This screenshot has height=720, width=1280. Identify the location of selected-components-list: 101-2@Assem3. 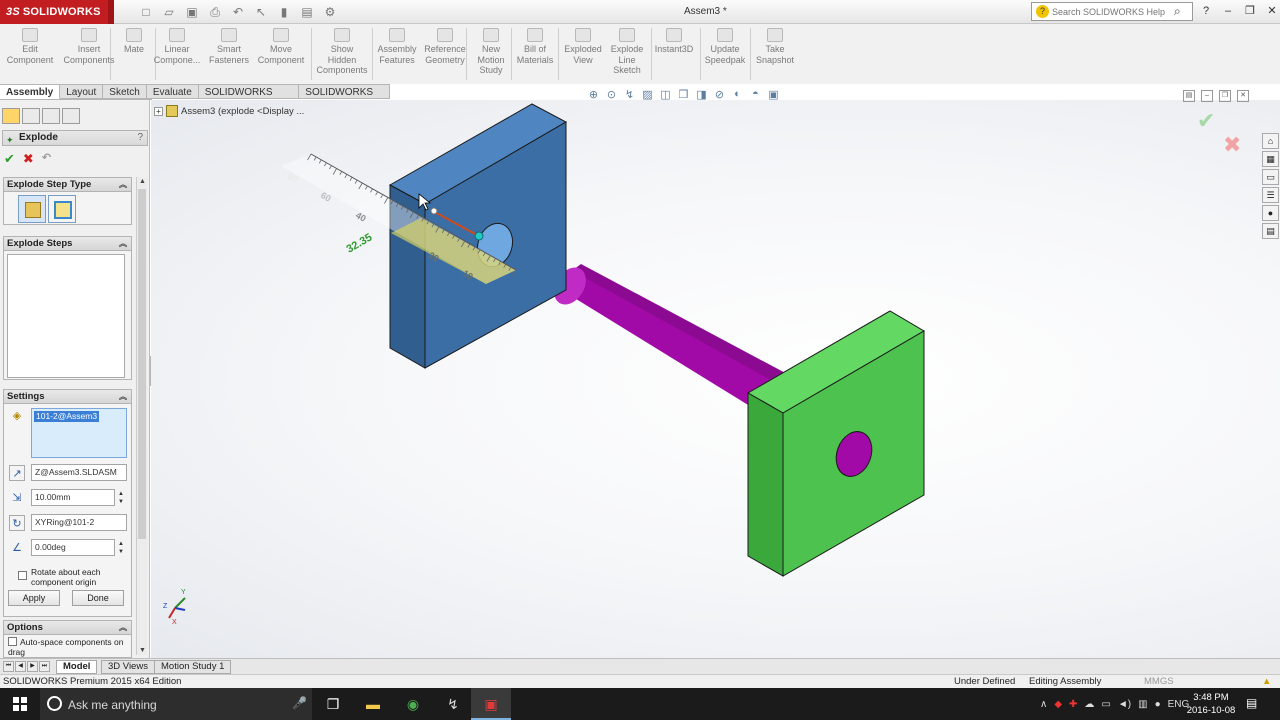
(79, 433).